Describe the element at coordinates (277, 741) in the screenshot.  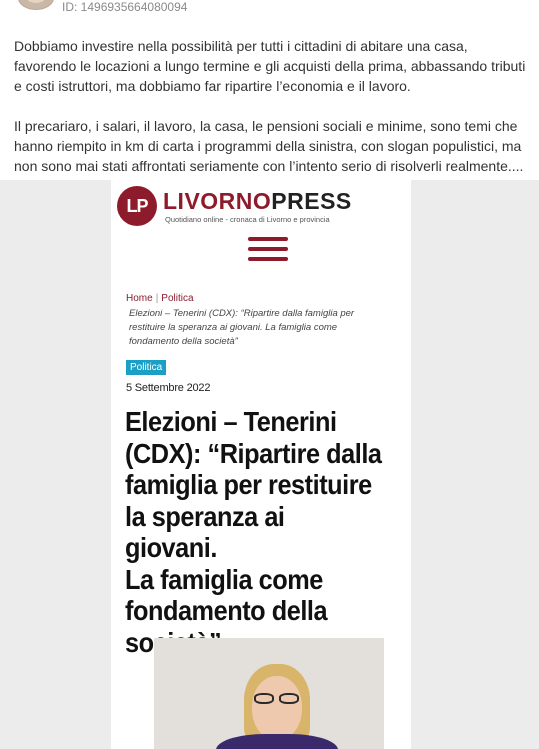
I see `photo-body` at that location.